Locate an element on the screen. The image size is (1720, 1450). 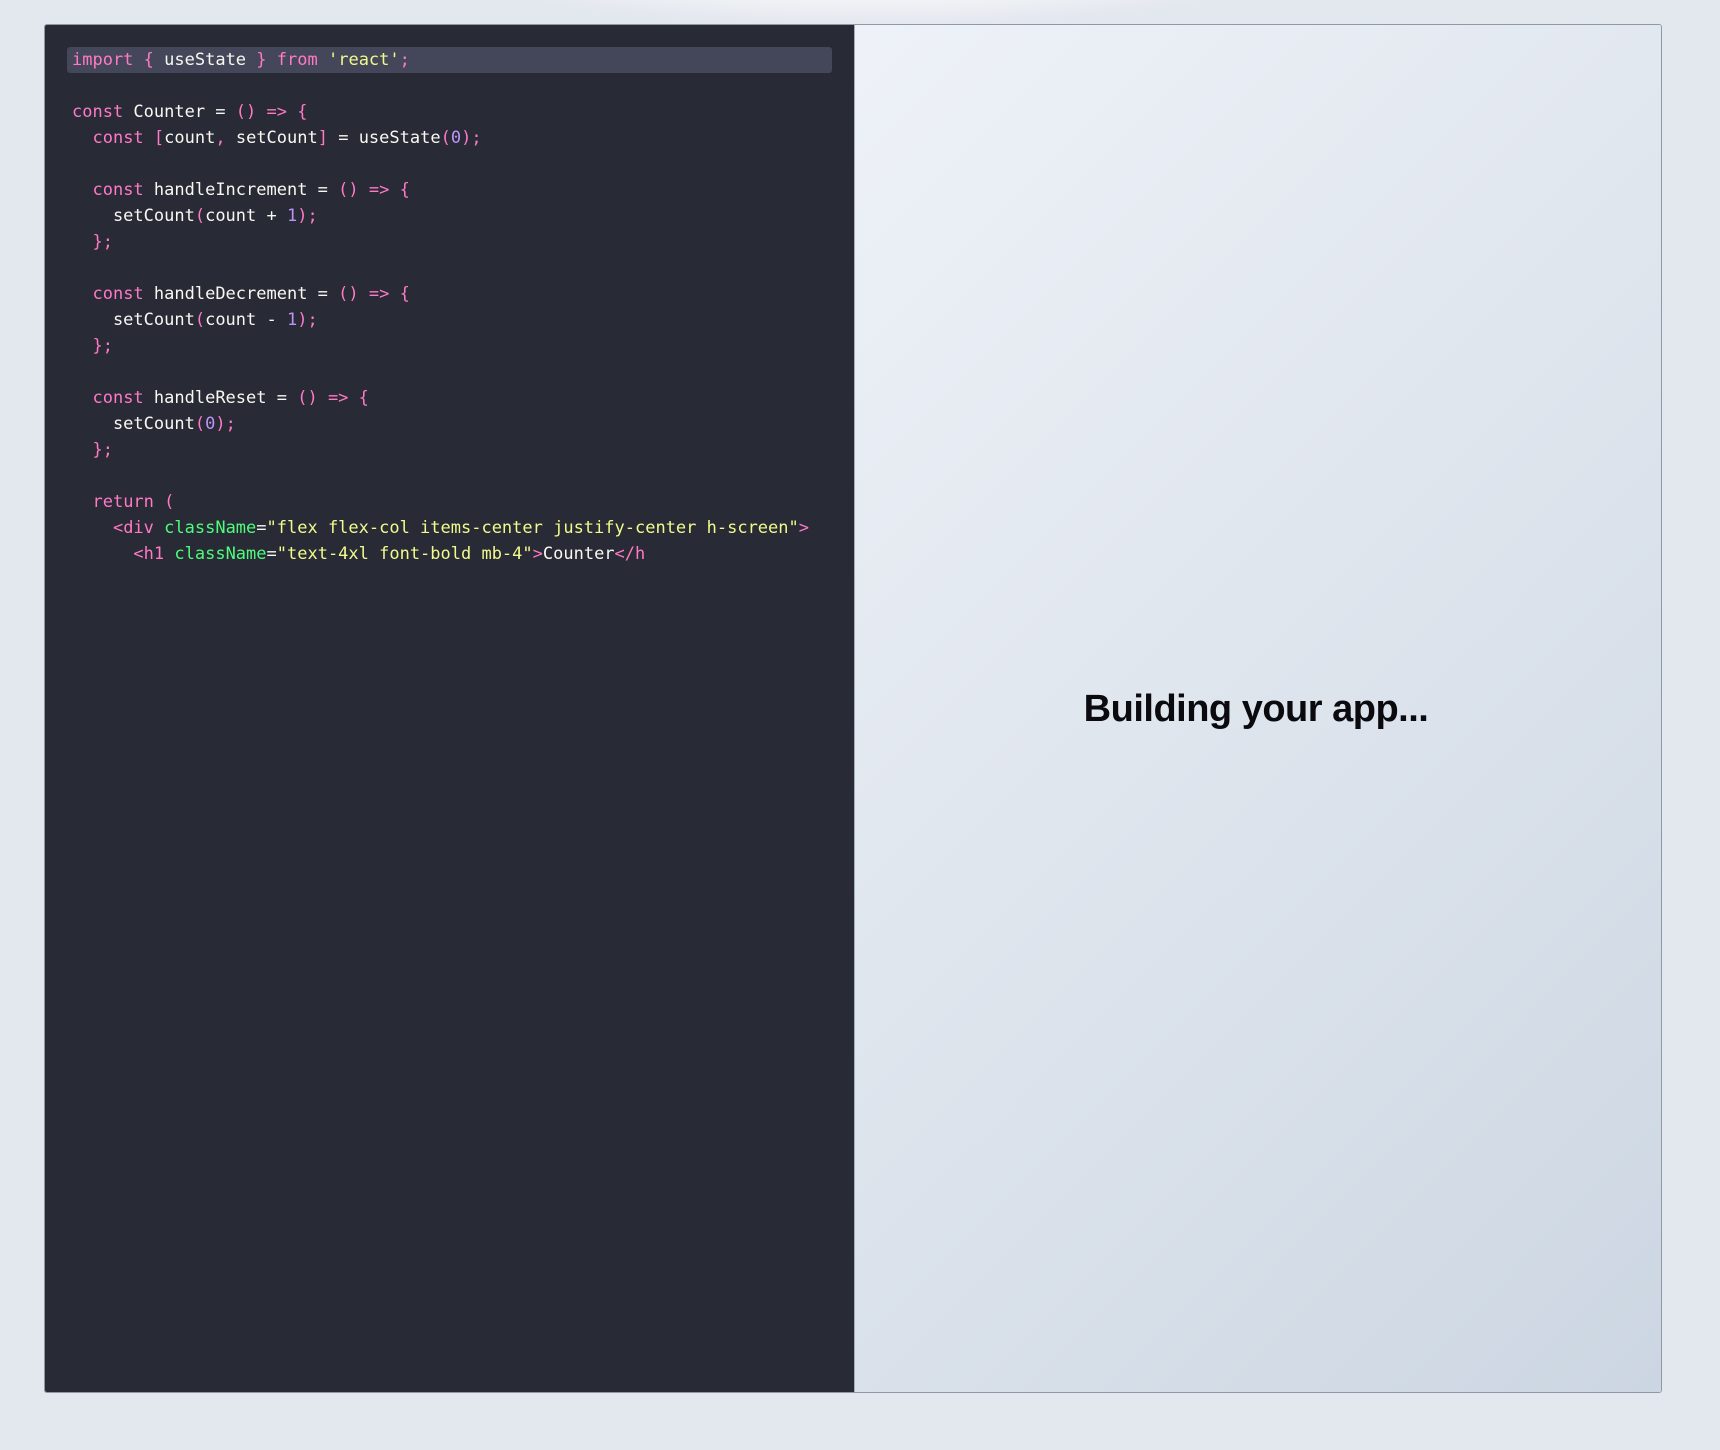
code-token: <h1 is located at coordinates (149, 554).